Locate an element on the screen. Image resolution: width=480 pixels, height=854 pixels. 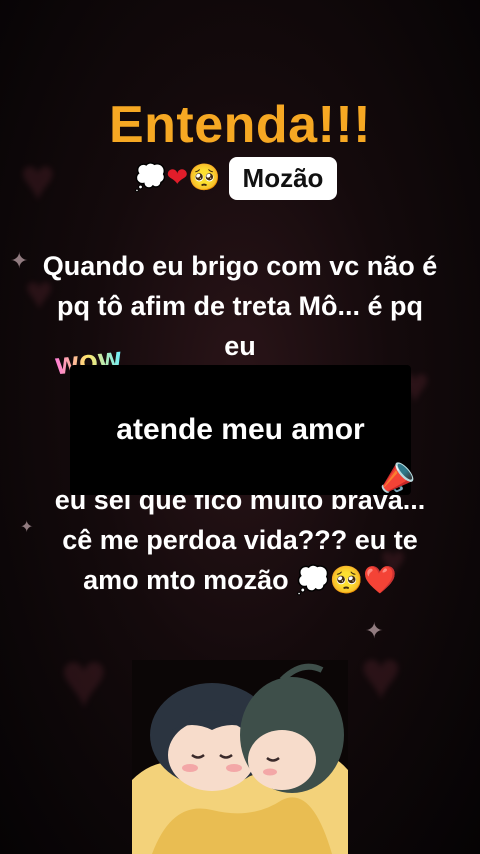
name-label: Mozão is located at coordinates (283, 178).